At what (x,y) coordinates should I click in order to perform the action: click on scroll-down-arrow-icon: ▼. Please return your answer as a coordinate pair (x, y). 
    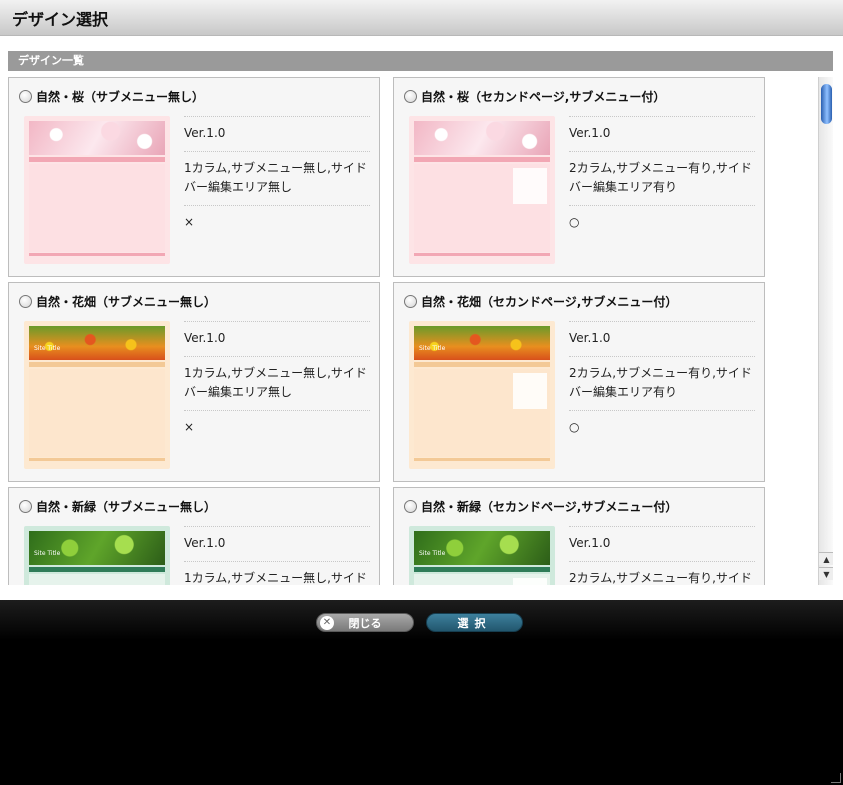
    Looking at the image, I should click on (826, 573).